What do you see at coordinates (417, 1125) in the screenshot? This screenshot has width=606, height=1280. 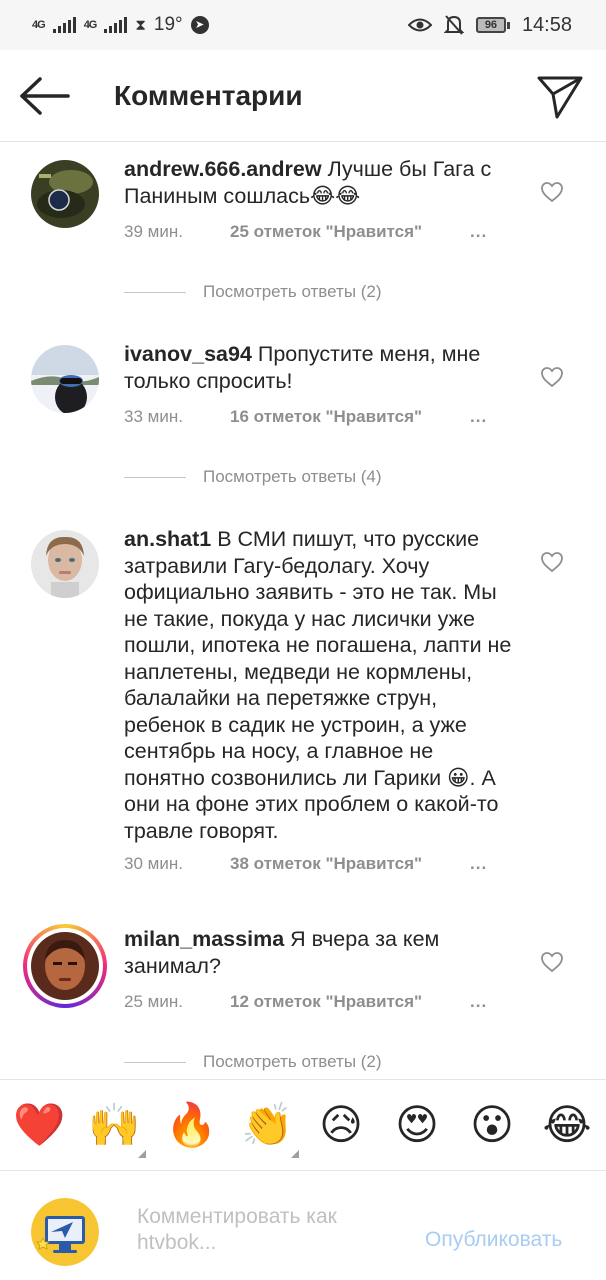 I see `emoji-heart-eyes-button: 😍` at bounding box center [417, 1125].